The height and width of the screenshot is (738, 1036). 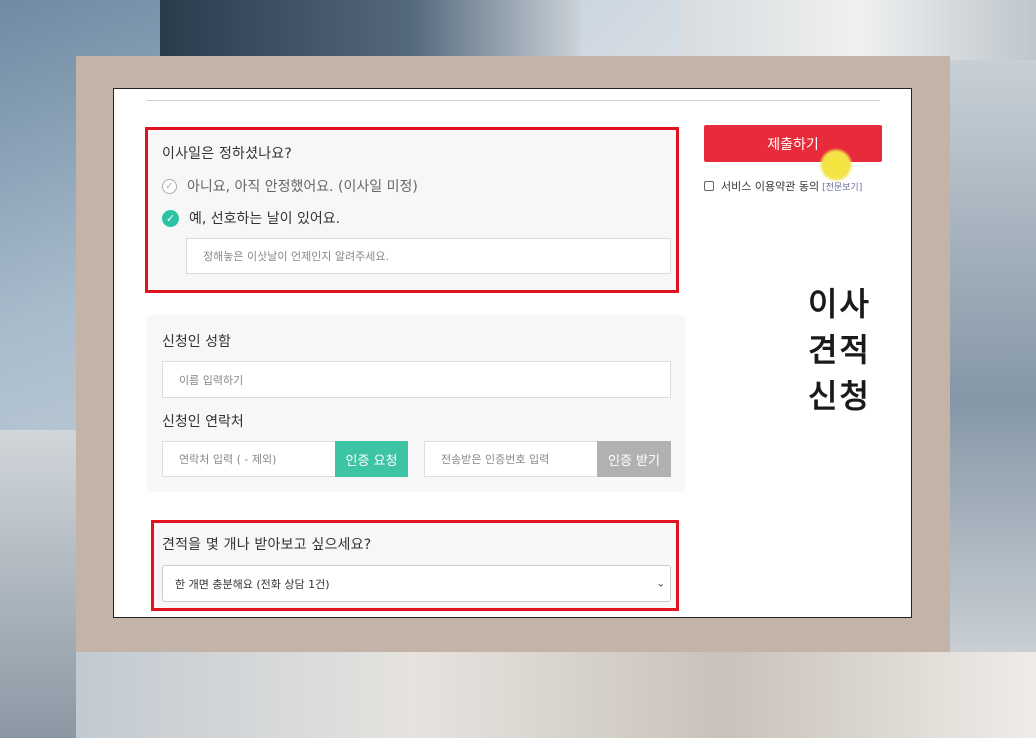 I want to click on auth-code-input: 전송받은 인증번호 입력, so click(x=511, y=459).